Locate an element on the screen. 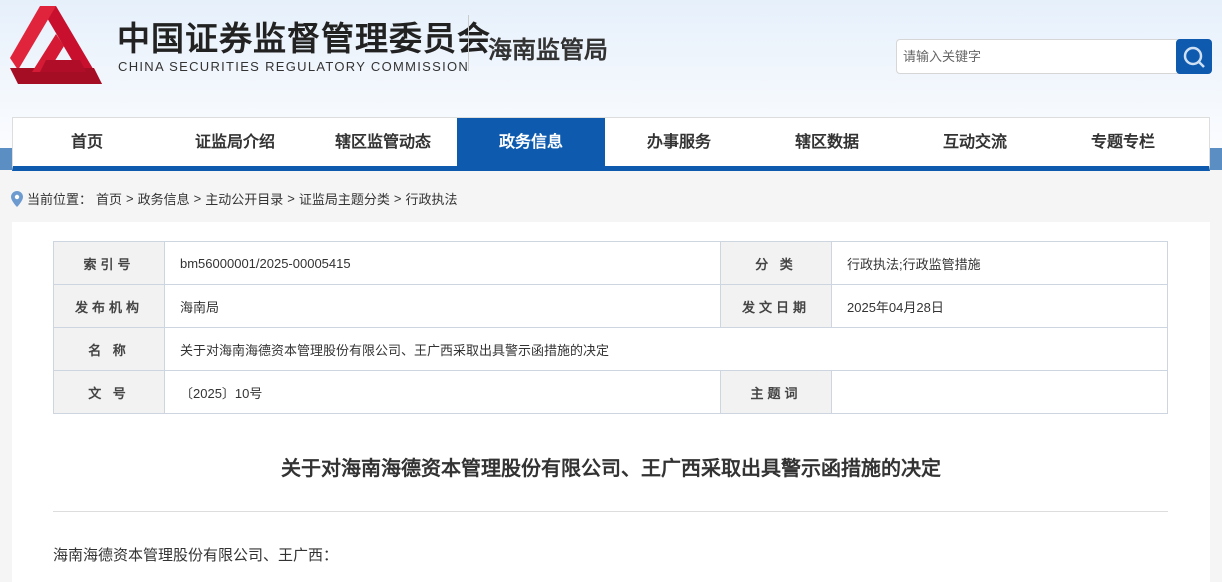  publisher-label: 发布机构 is located at coordinates (109, 306).